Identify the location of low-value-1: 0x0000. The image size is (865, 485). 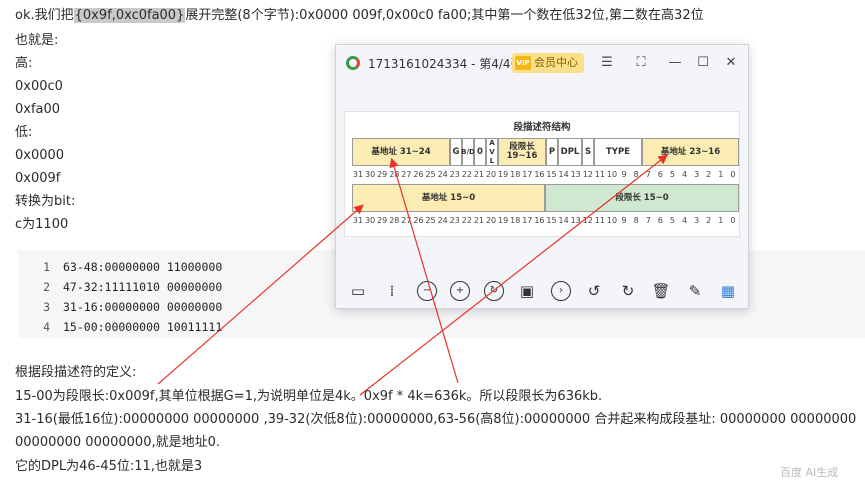
(40, 155).